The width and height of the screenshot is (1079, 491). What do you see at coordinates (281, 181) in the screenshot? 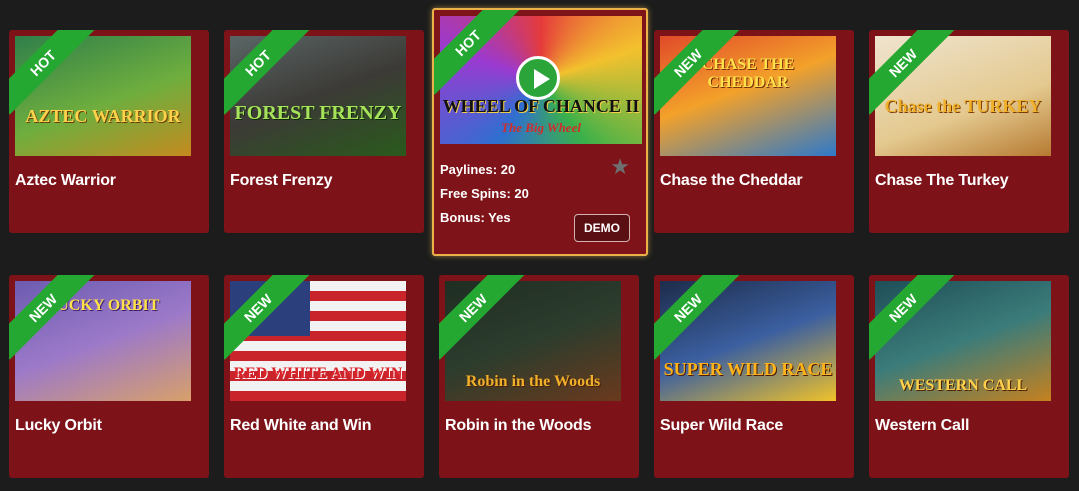
I see `game-title: Forest Frenzy` at bounding box center [281, 181].